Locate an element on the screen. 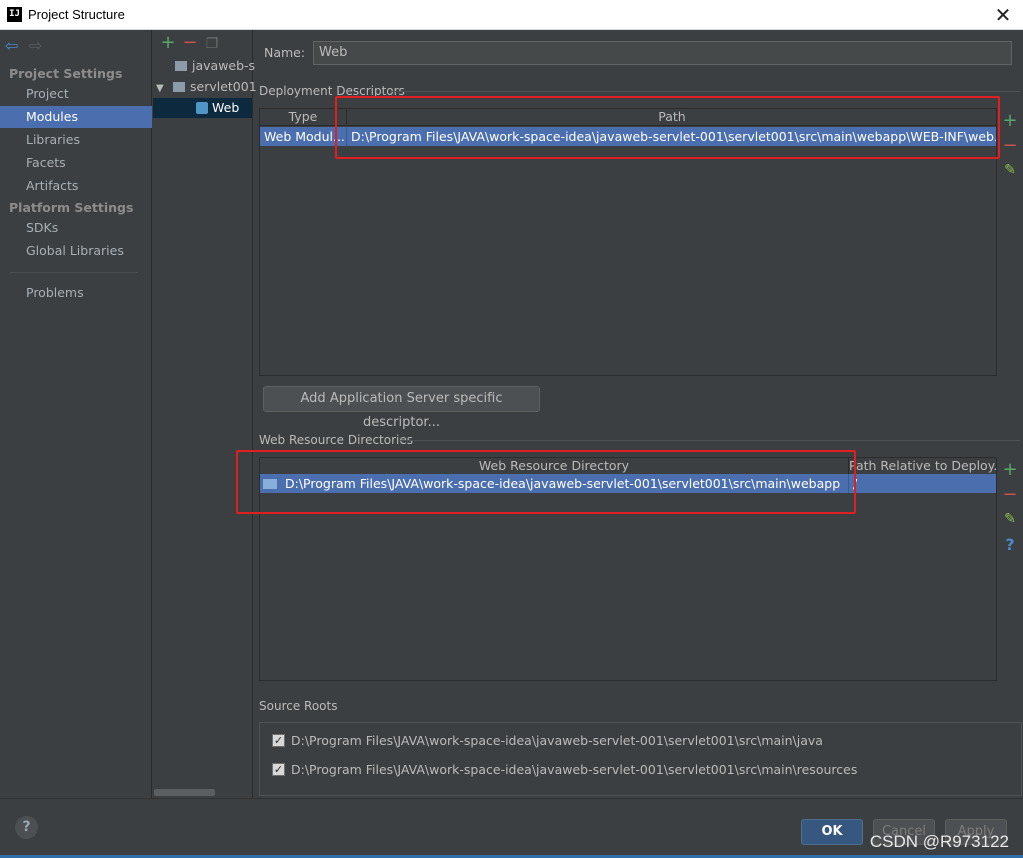 The image size is (1023, 858). sidebar-item-problems: Problems is located at coordinates (76, 293).